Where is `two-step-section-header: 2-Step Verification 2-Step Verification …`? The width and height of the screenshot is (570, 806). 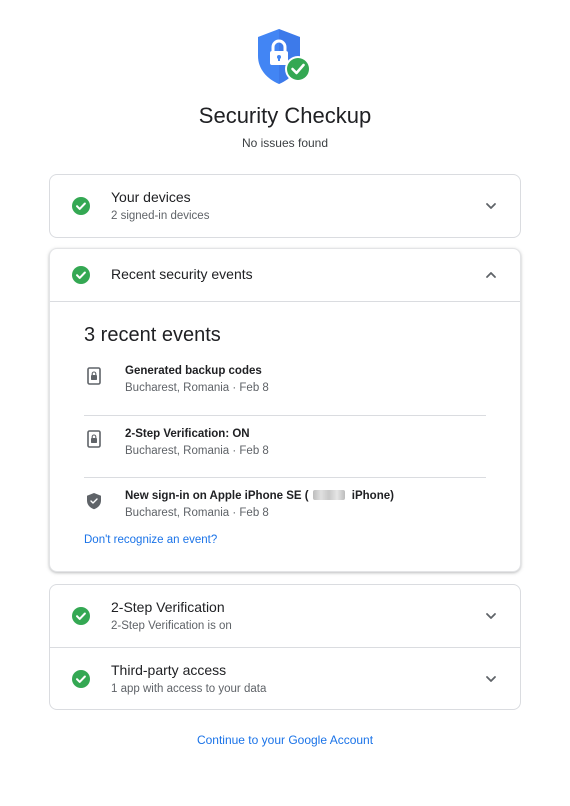
two-step-section-header: 2-Step Verification 2-Step Verification … is located at coordinates (285, 616).